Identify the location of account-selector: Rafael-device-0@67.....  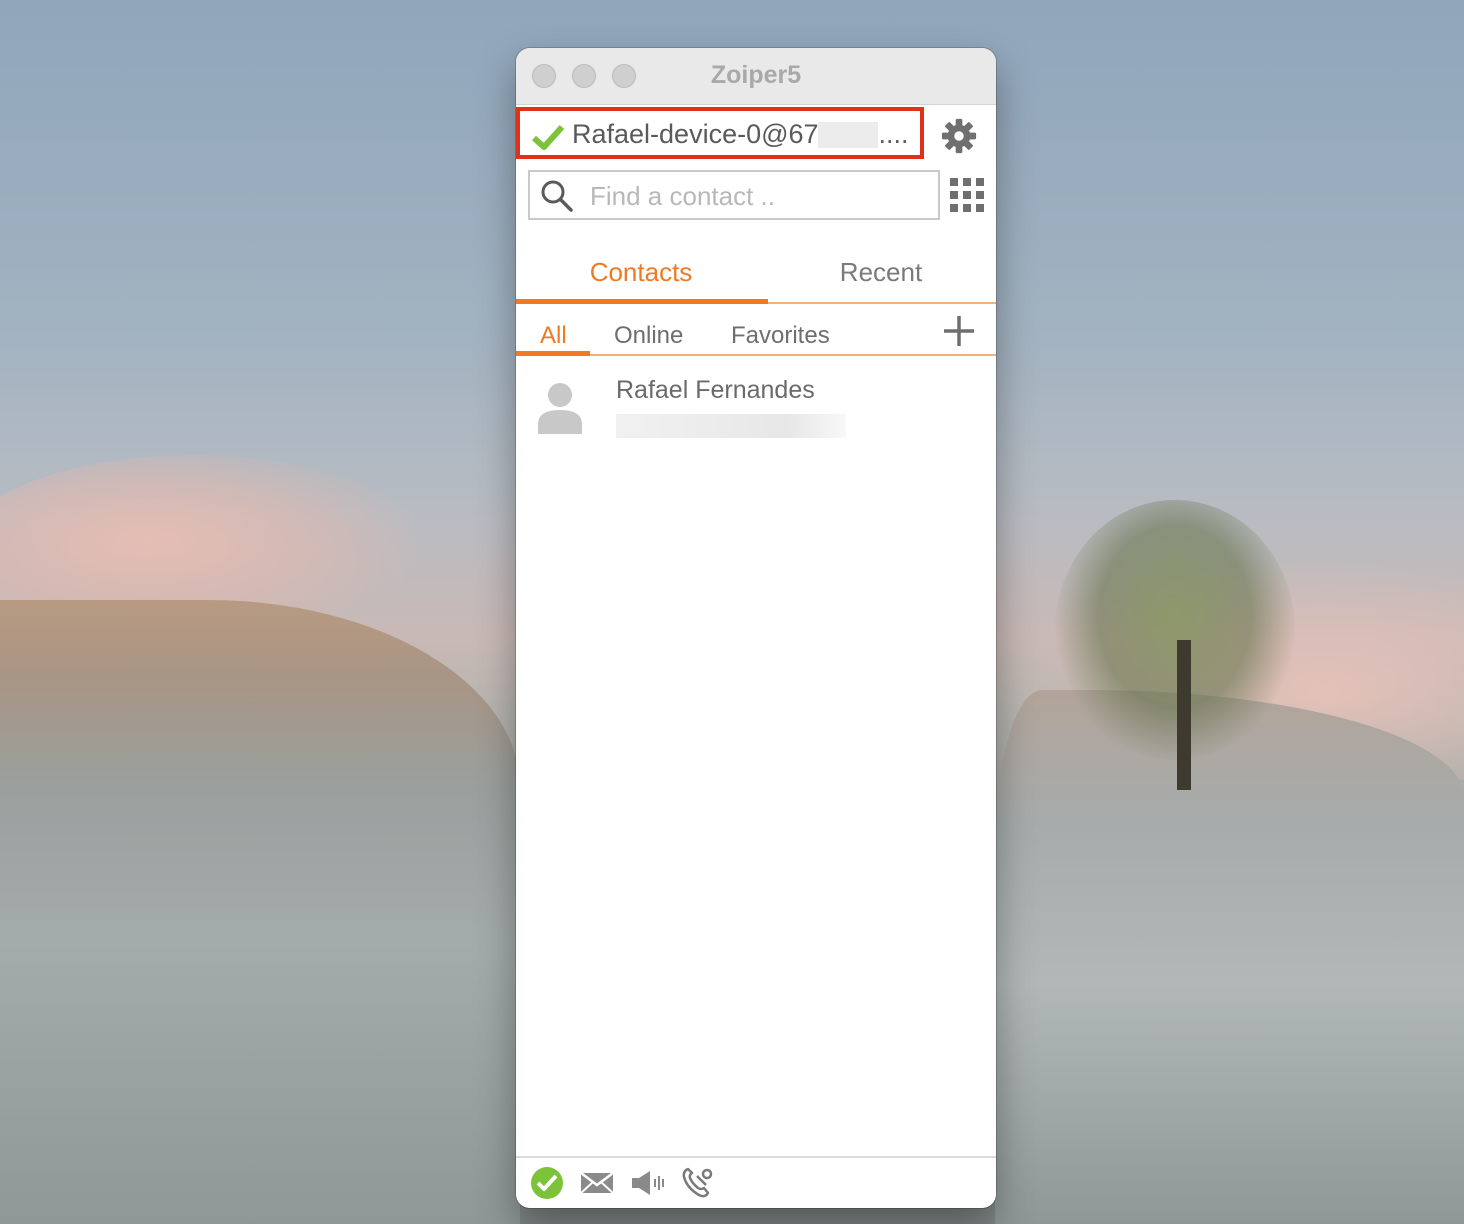
(720, 133).